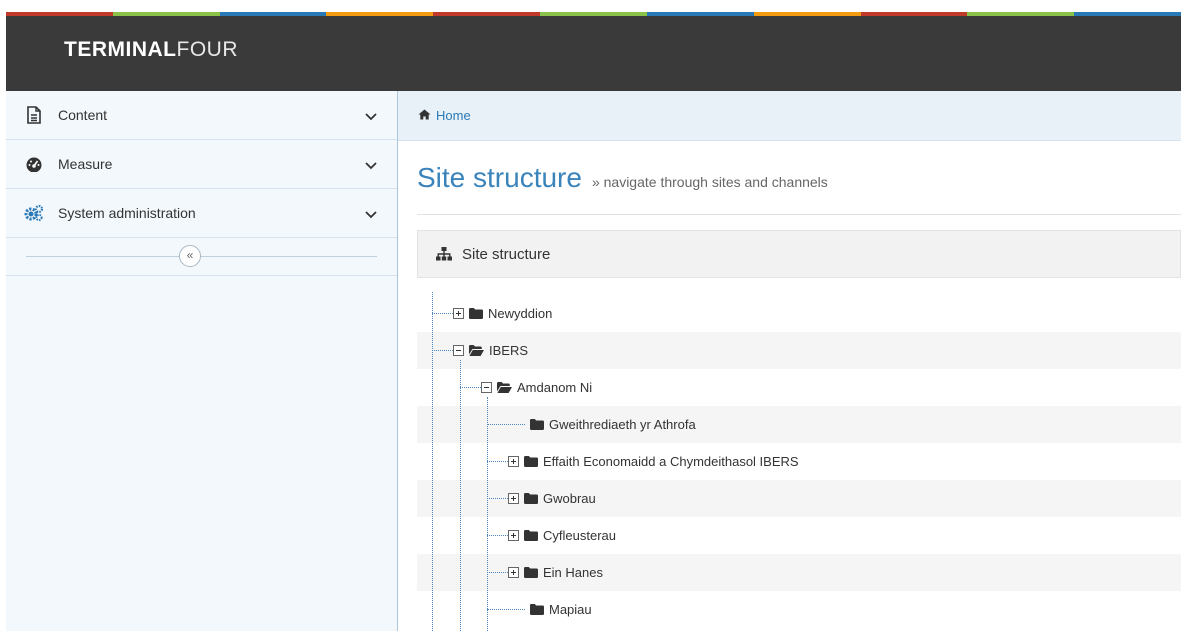 The image size is (1181, 631). What do you see at coordinates (201, 115) in the screenshot?
I see `sidebar-item-content: Content` at bounding box center [201, 115].